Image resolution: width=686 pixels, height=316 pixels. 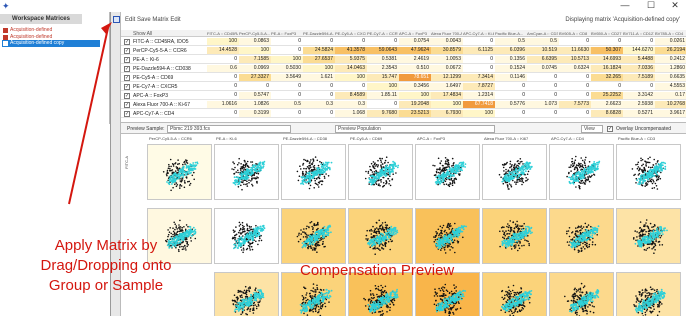 I want to click on compensation-preview-annotation: Compensation Preview, so click(x=377, y=270).